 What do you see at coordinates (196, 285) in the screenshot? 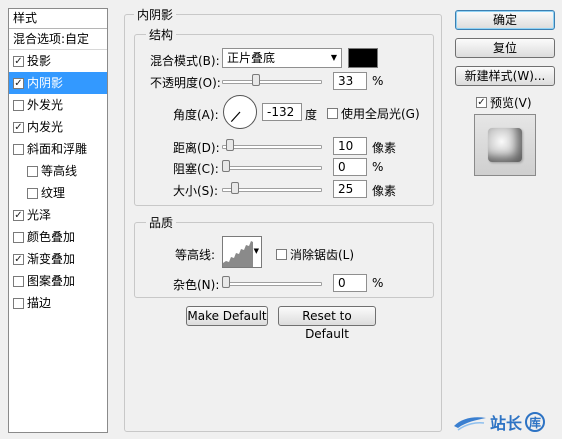
I see `noise-label: 杂色(N):` at bounding box center [196, 285].